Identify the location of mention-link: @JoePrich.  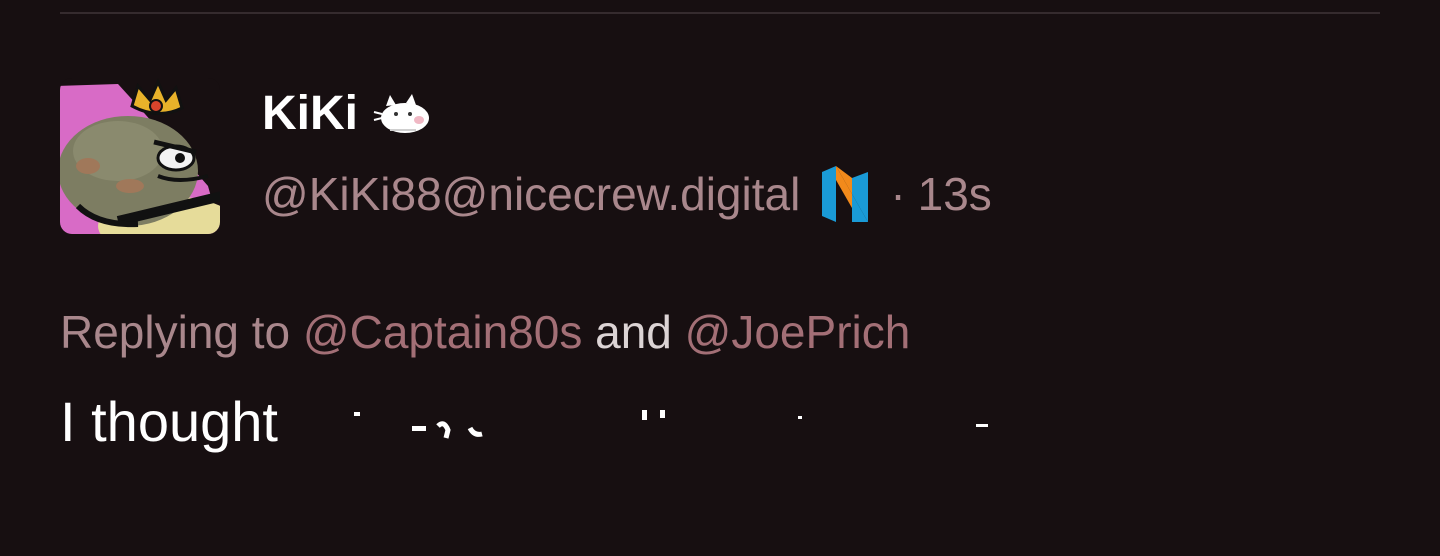
(798, 332).